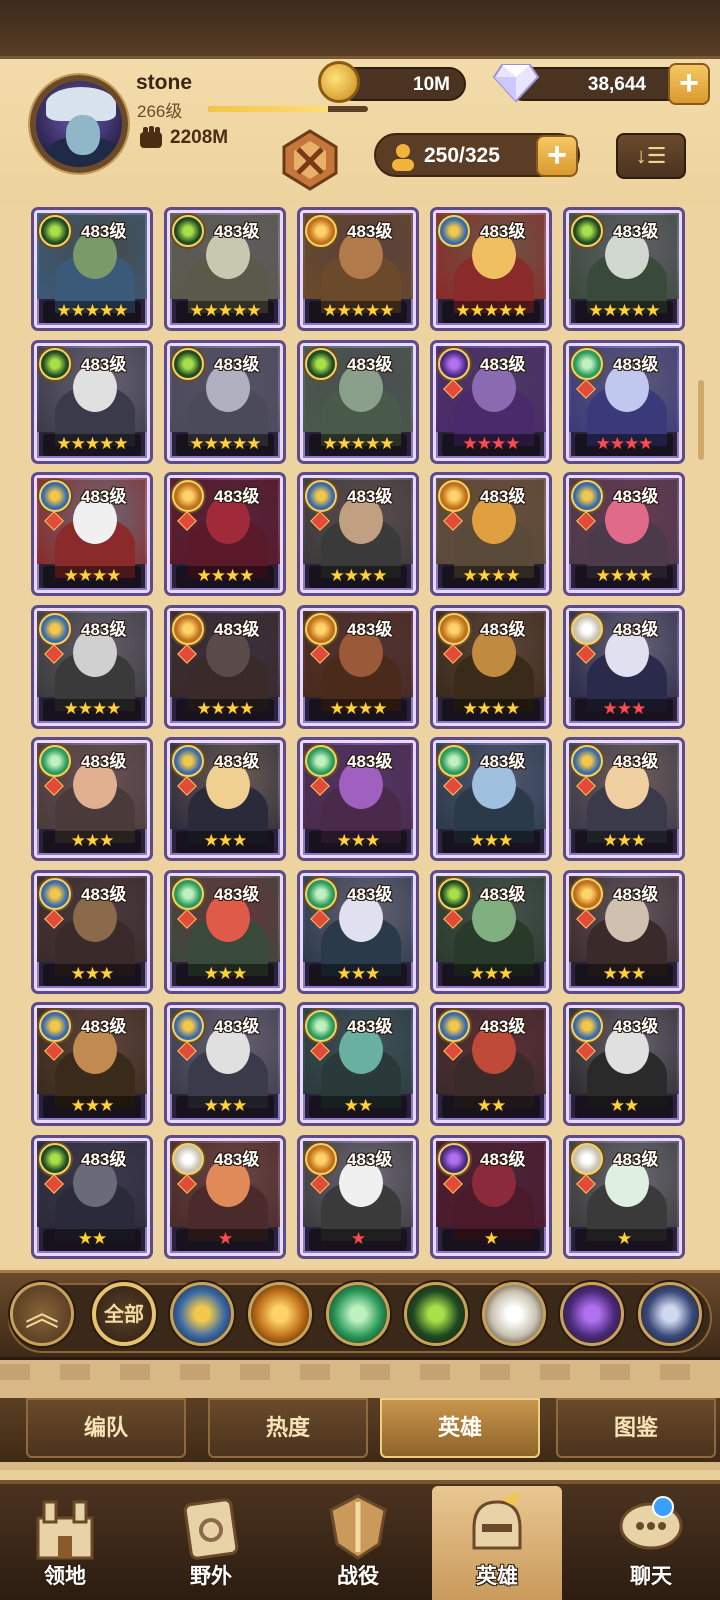  I want to click on filter-all-button: 全部, so click(124, 1314).